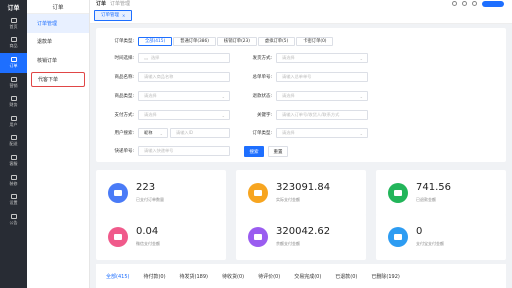 The image size is (512, 288). What do you see at coordinates (454, 3) in the screenshot?
I see `refresh-icon` at bounding box center [454, 3].